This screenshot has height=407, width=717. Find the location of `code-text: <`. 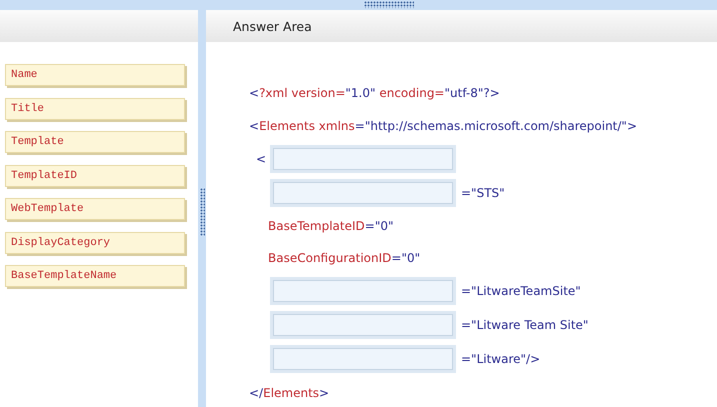

code-text: < is located at coordinates (261, 159).